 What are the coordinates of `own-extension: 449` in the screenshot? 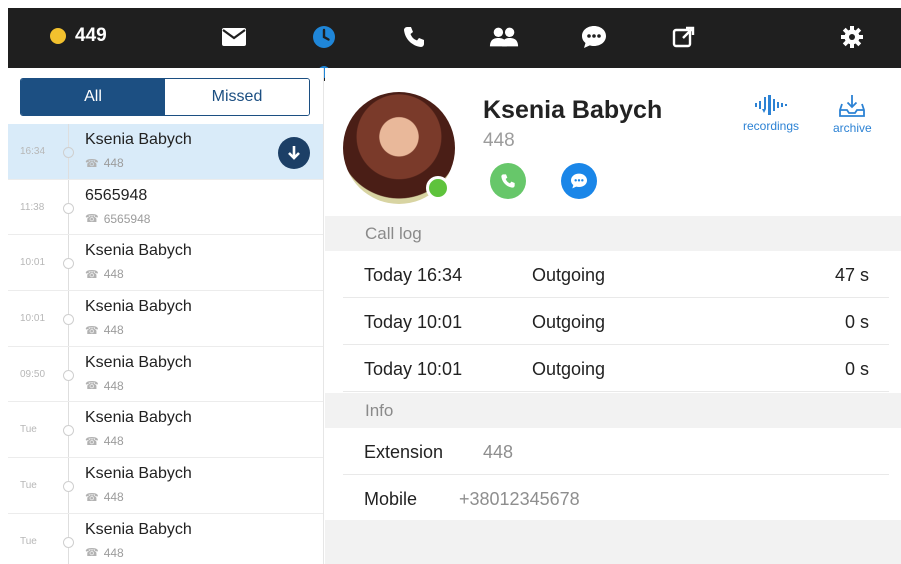 It's located at (91, 35).